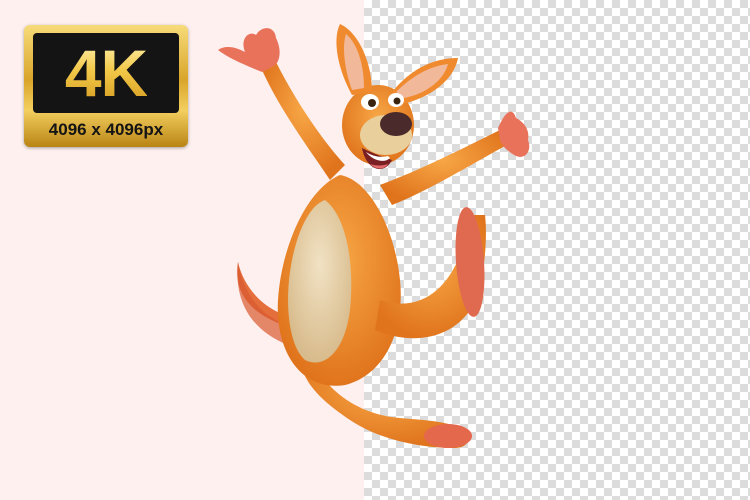  What do you see at coordinates (514, 134) in the screenshot?
I see `kangaroo-right-hand` at bounding box center [514, 134].